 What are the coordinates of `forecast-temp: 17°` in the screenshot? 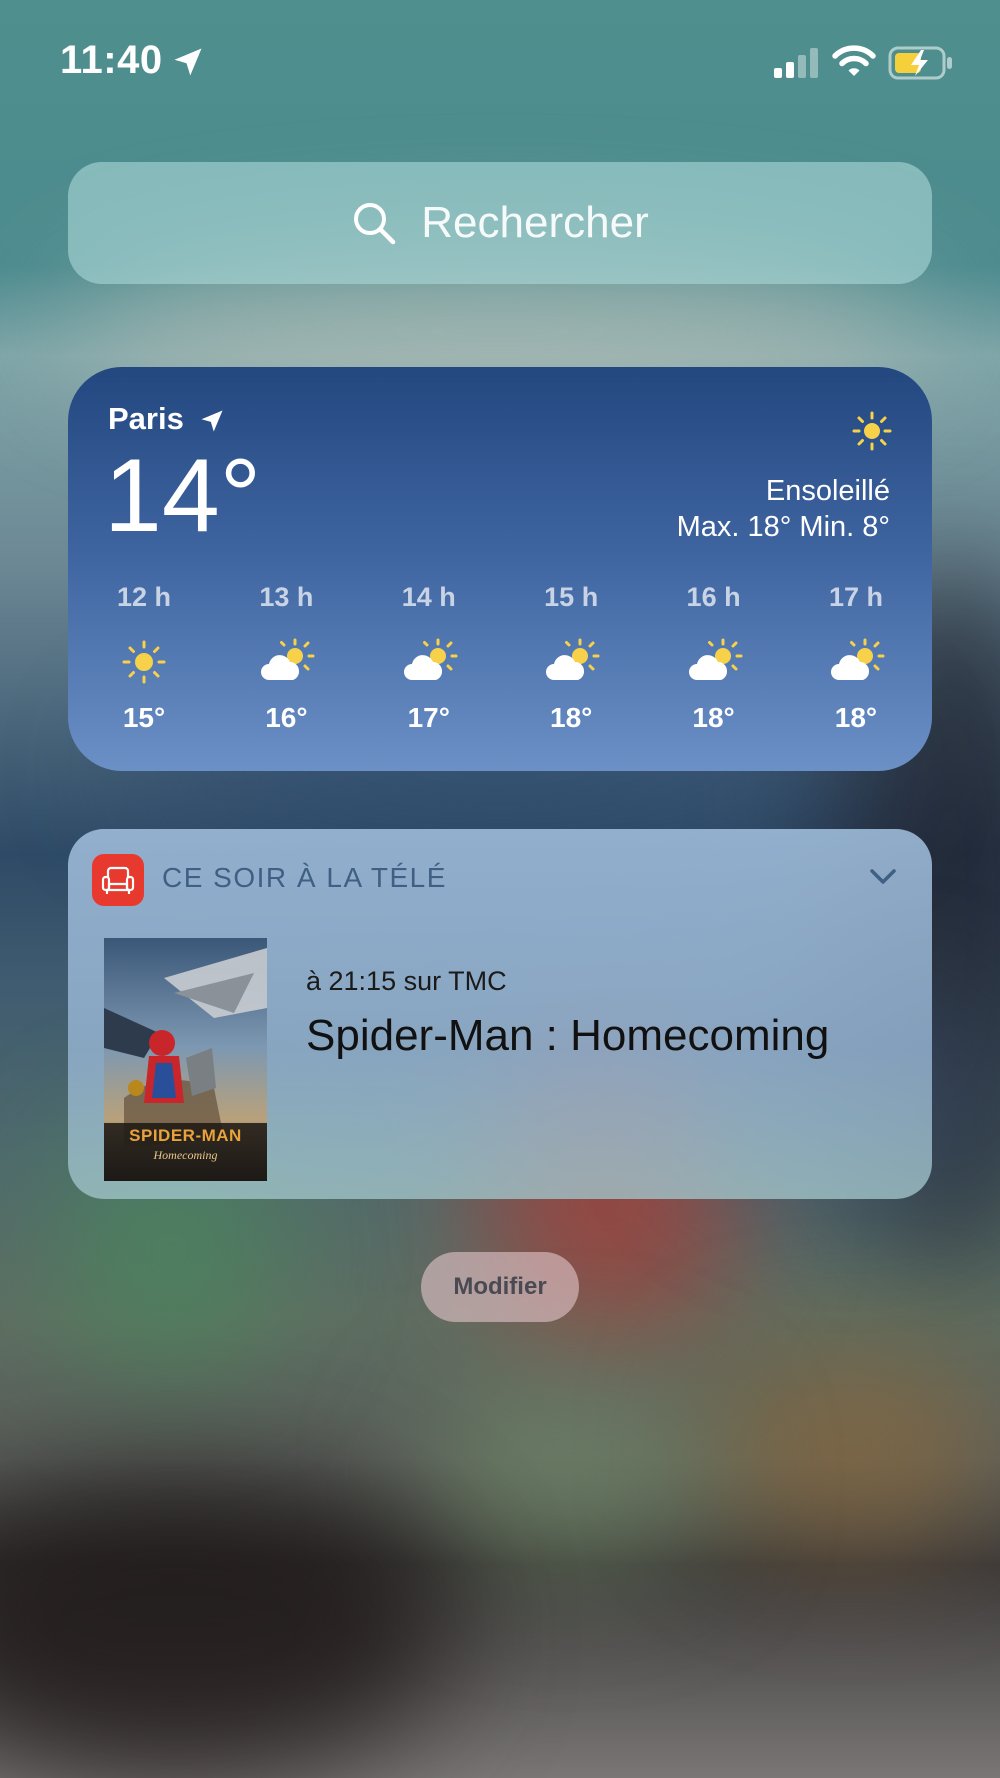 It's located at (428, 717).